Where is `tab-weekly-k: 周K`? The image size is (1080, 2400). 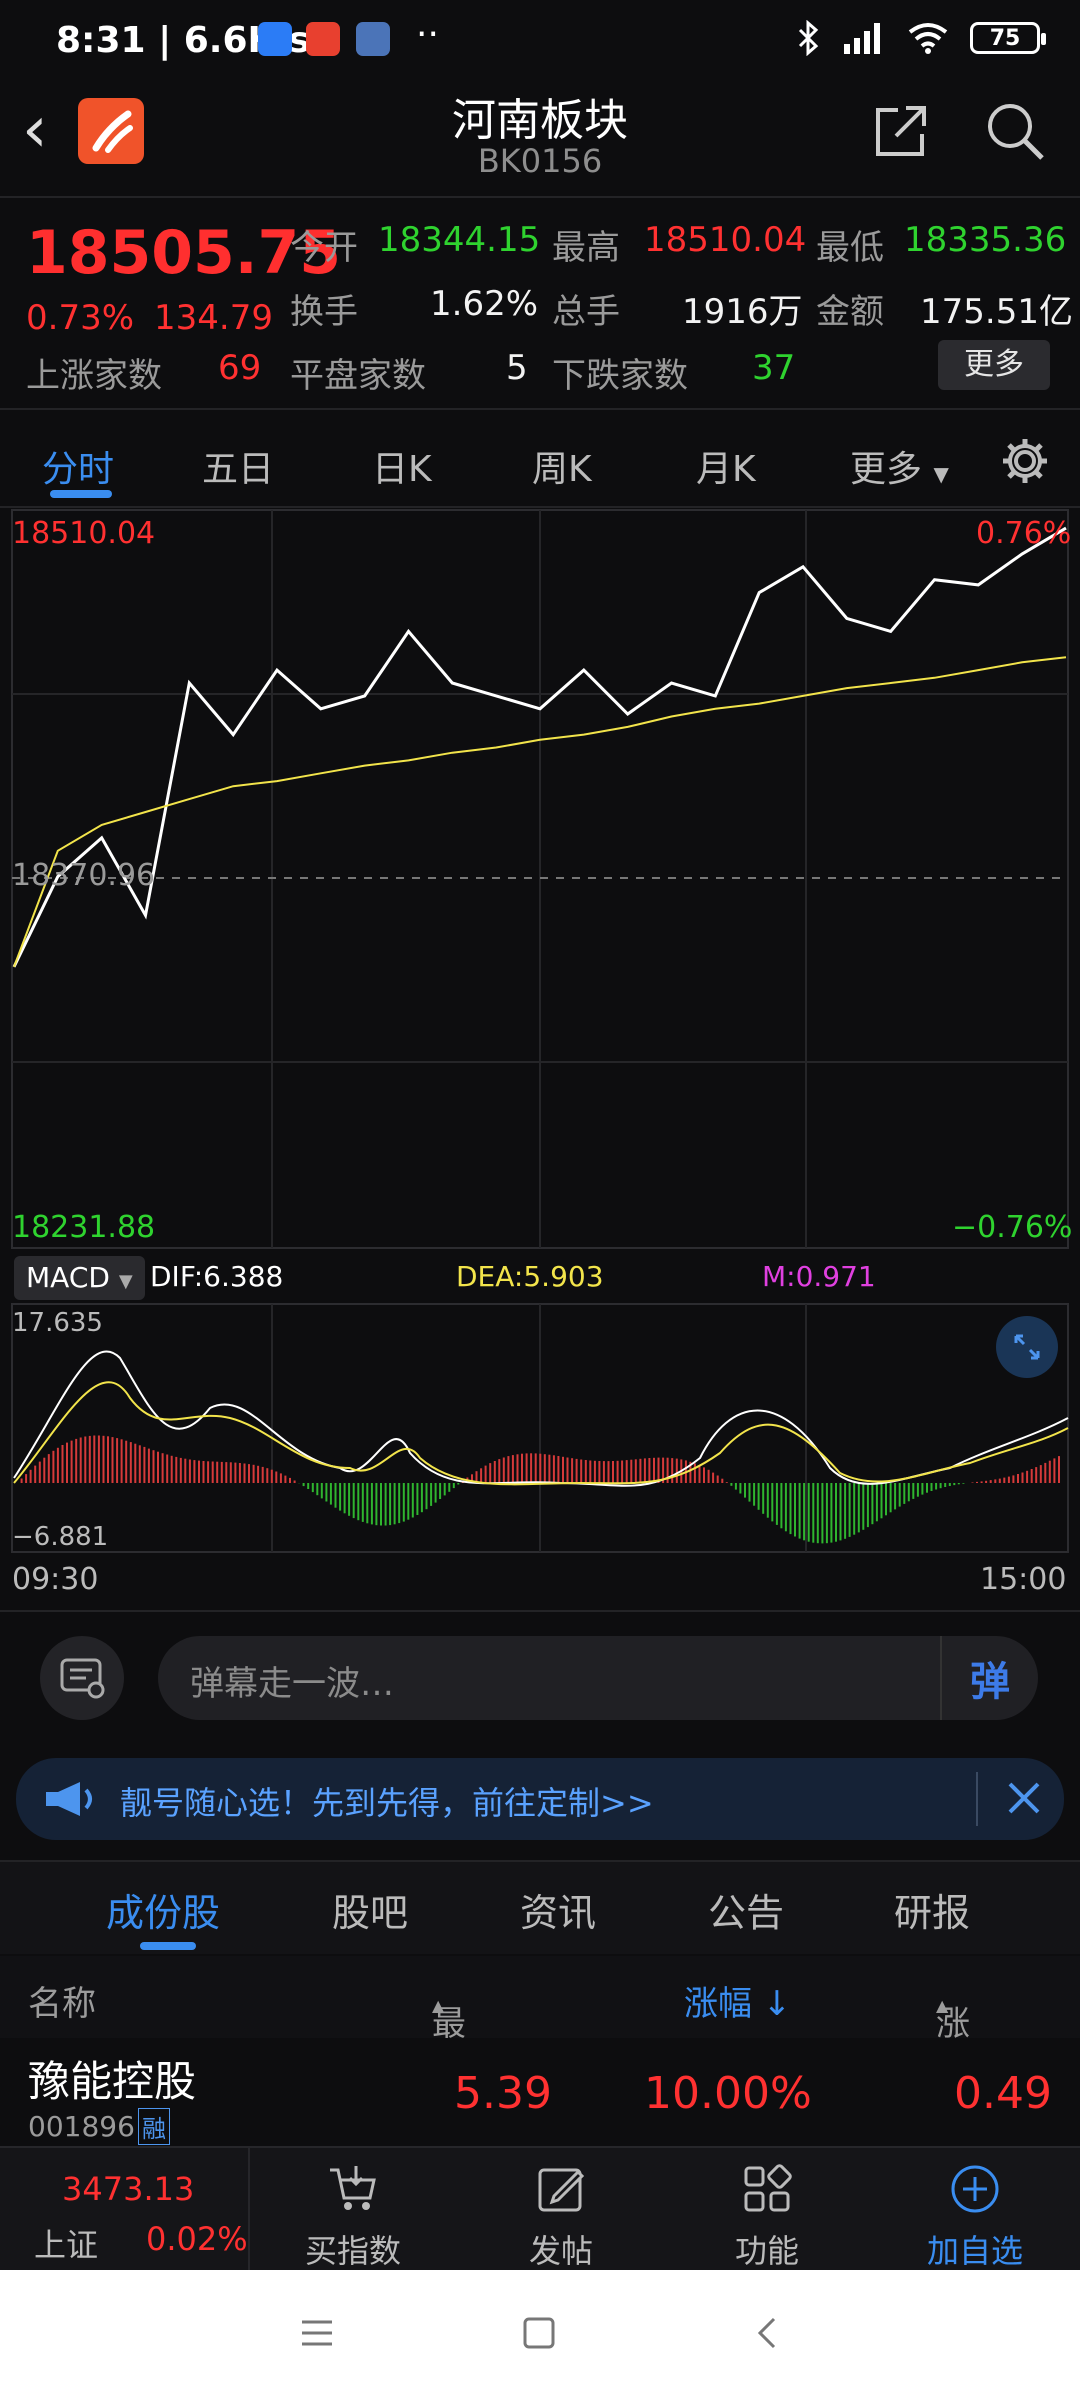 tab-weekly-k: 周K is located at coordinates (562, 466).